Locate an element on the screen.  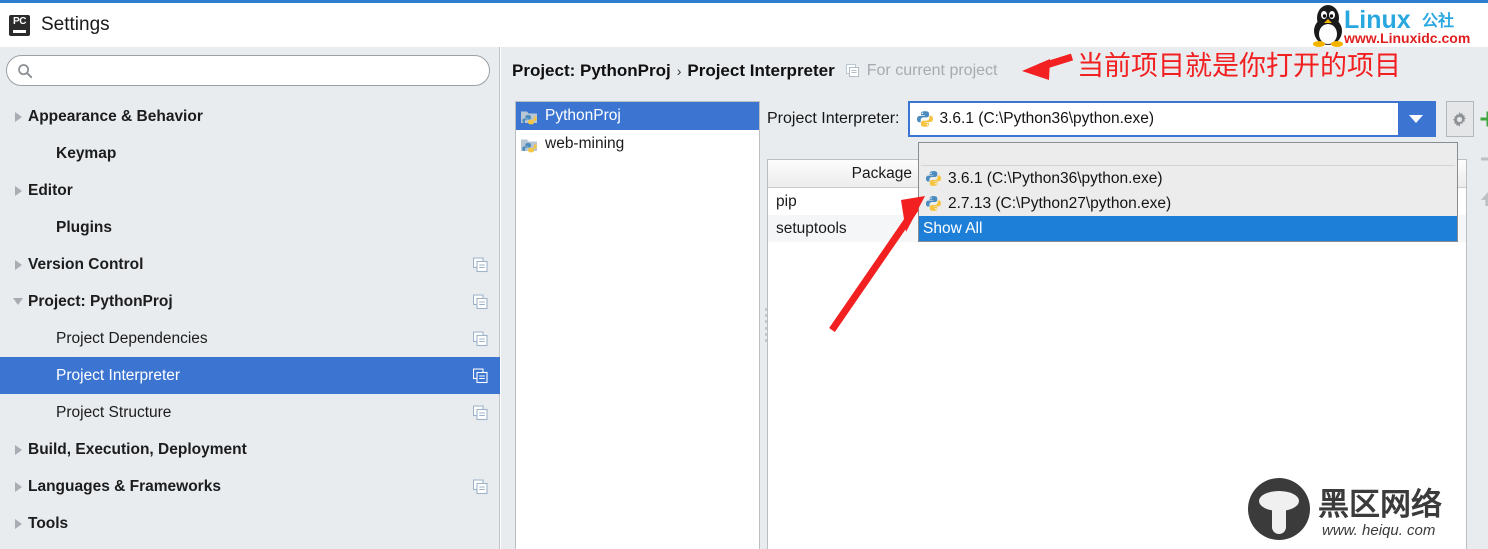
project-list-item: web-mining is located at coordinates (637, 144).